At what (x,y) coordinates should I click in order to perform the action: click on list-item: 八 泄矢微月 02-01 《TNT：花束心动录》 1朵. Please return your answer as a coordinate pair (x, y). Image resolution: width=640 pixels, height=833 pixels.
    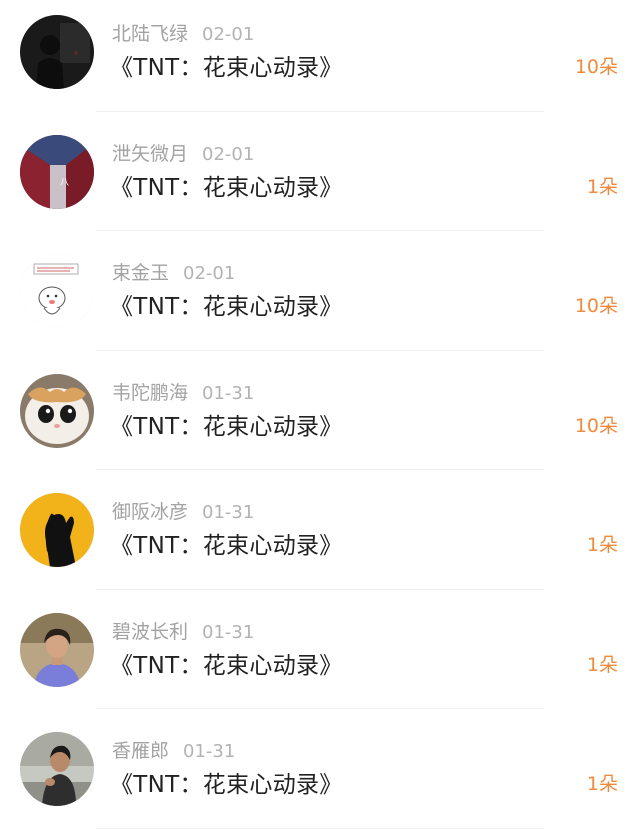
    Looking at the image, I should click on (320, 171).